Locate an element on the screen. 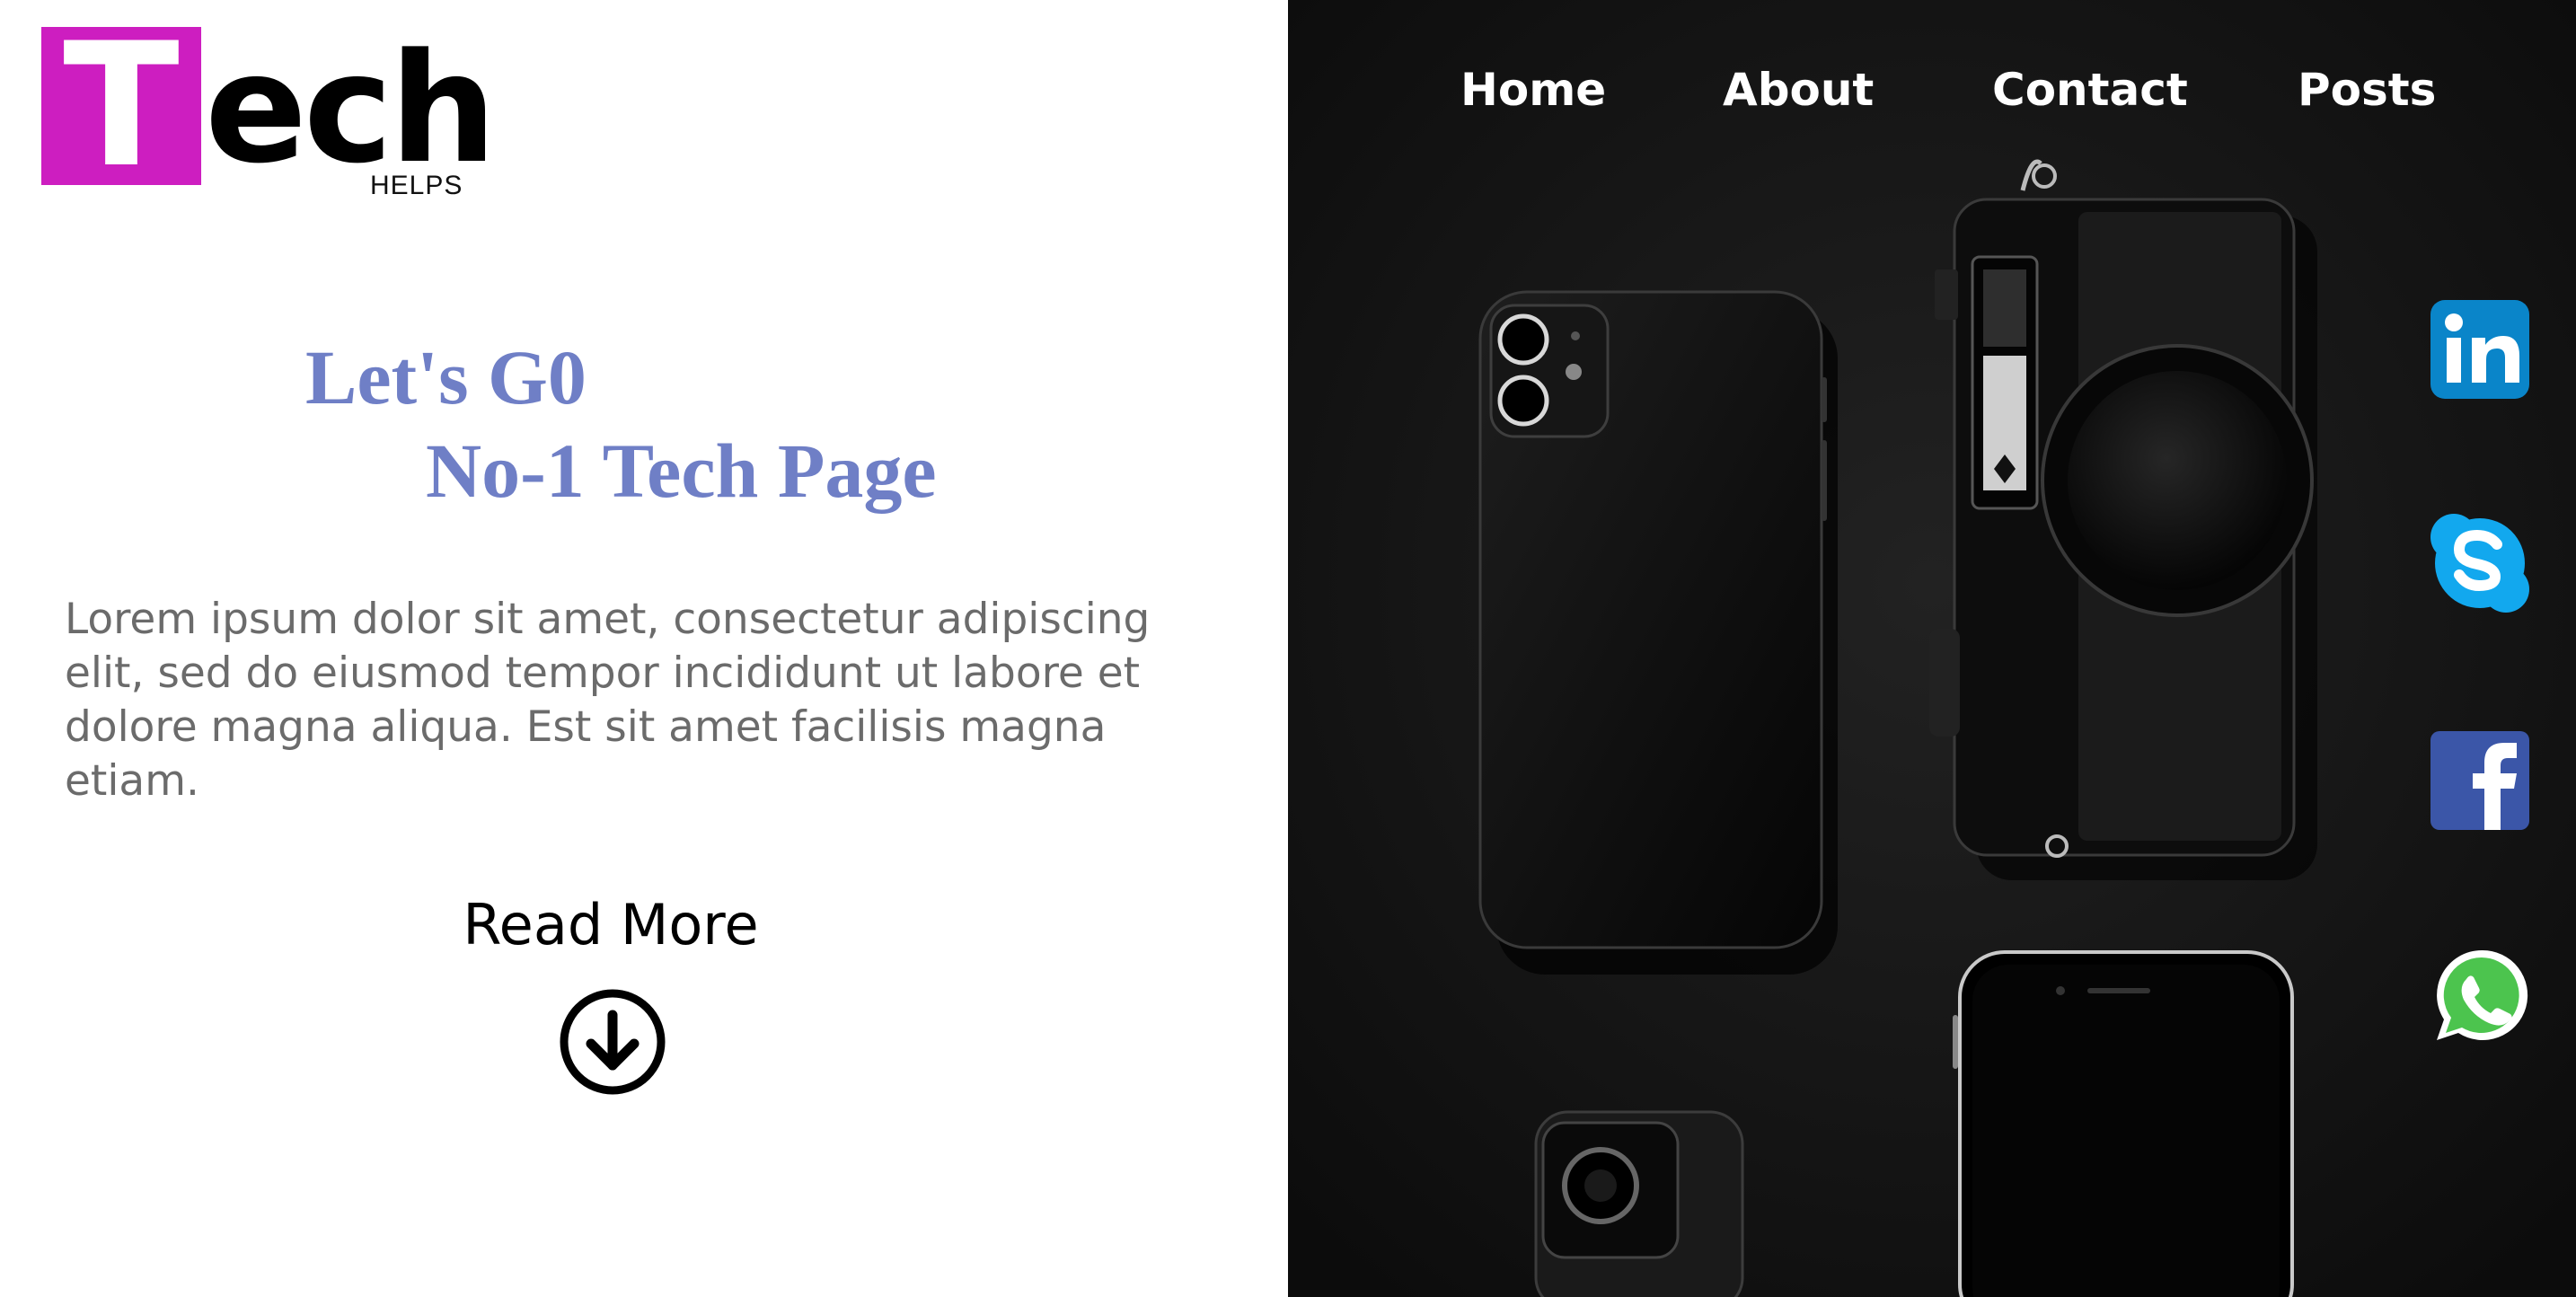 The height and width of the screenshot is (1297, 2576). nav-about: About is located at coordinates (1798, 90).